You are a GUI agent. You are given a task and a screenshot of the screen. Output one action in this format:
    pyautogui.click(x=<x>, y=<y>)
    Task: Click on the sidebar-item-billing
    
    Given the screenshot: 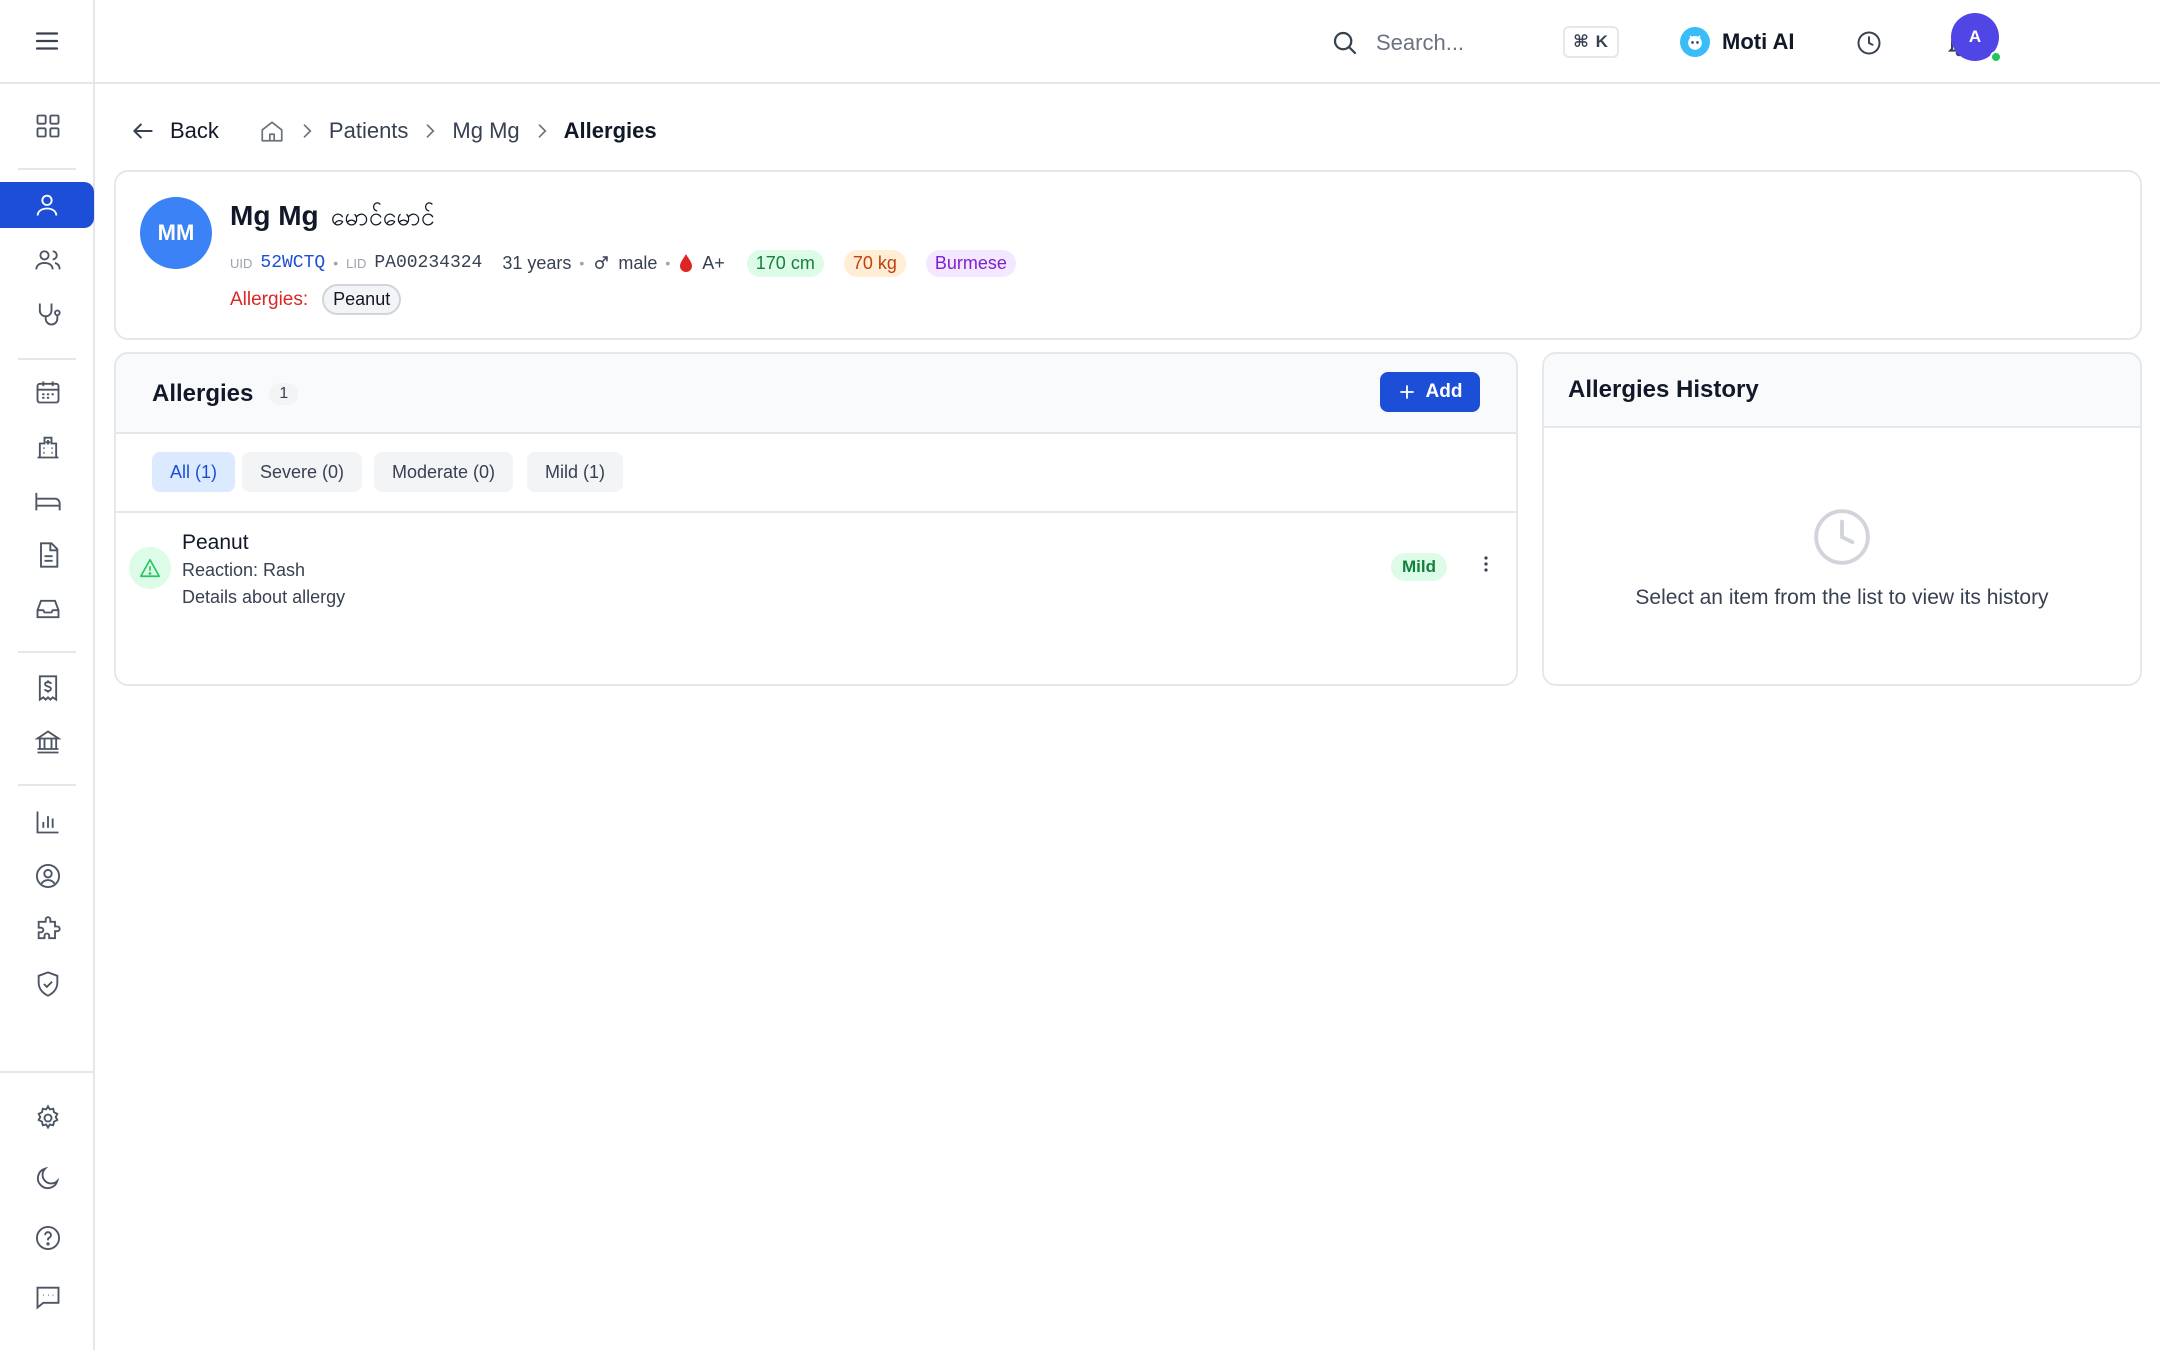 What is the action you would take?
    pyautogui.click(x=47, y=688)
    